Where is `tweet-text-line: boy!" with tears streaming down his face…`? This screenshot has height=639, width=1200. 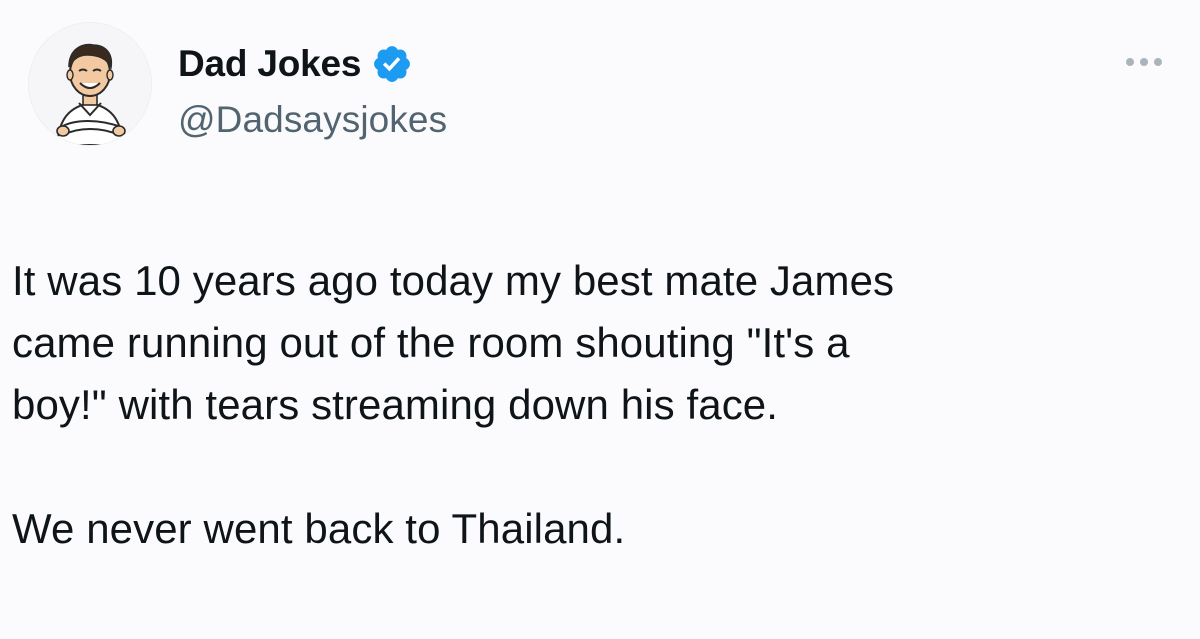 tweet-text-line: boy!" with tears streaming down his face… is located at coordinates (395, 404).